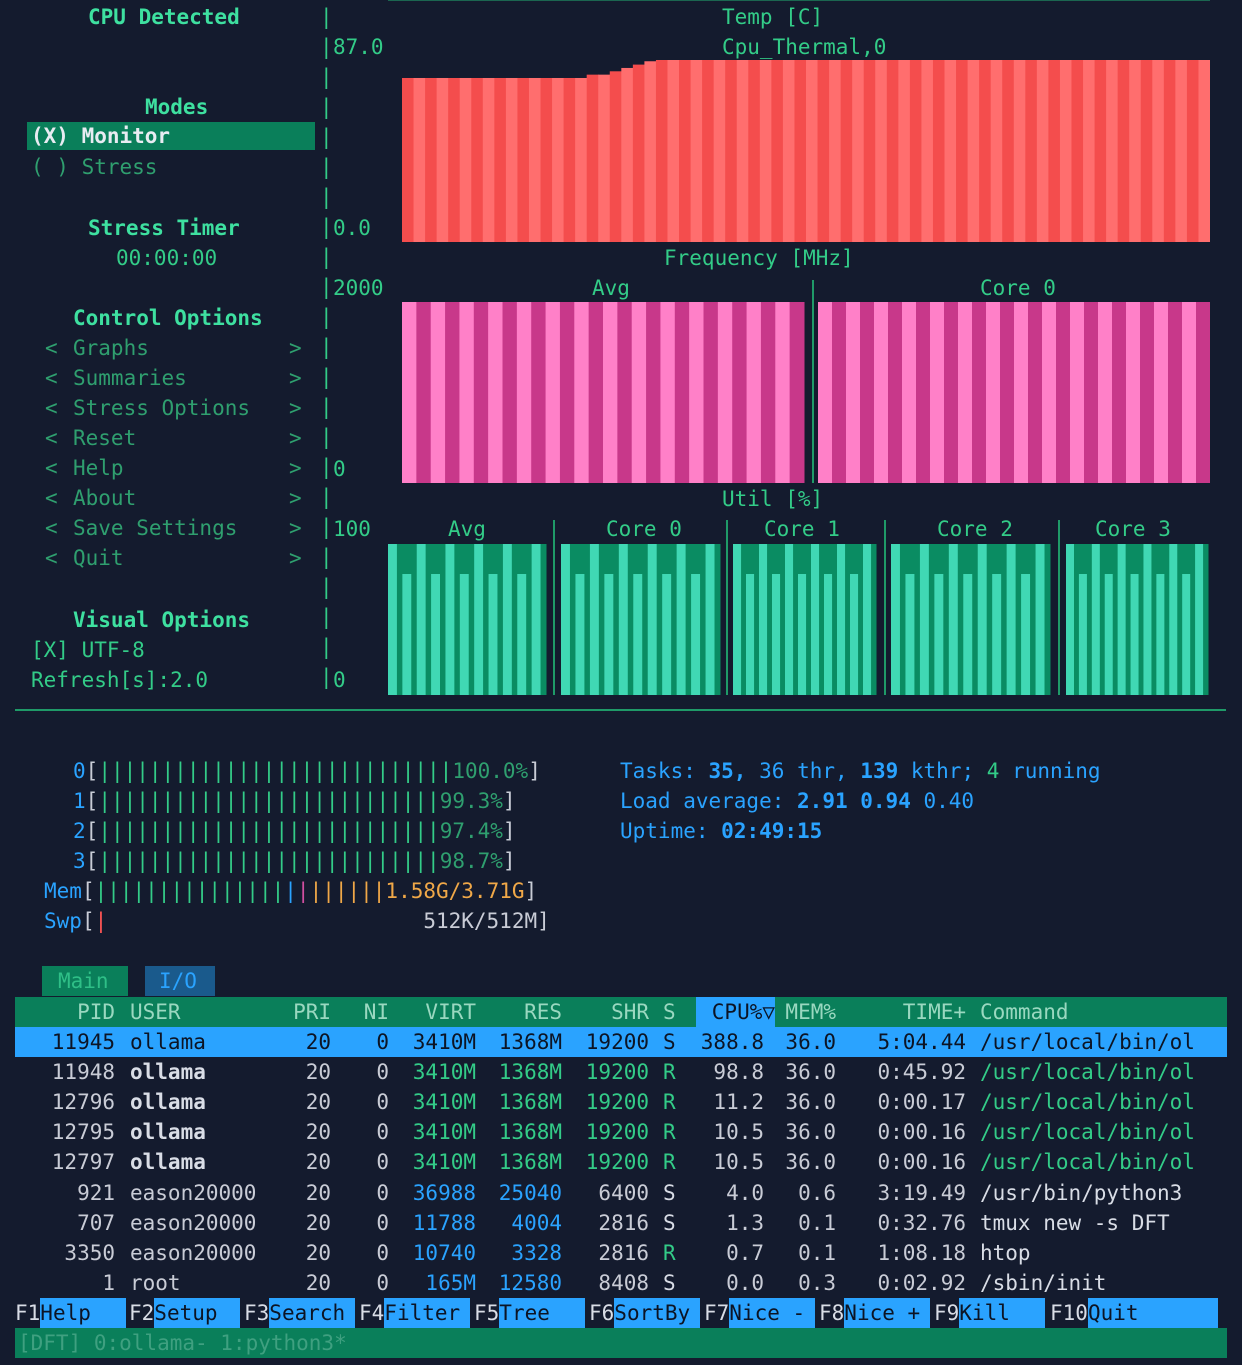 The width and height of the screenshot is (1242, 1365). I want to click on control-item-summaries: < Summaries >, so click(173, 378).